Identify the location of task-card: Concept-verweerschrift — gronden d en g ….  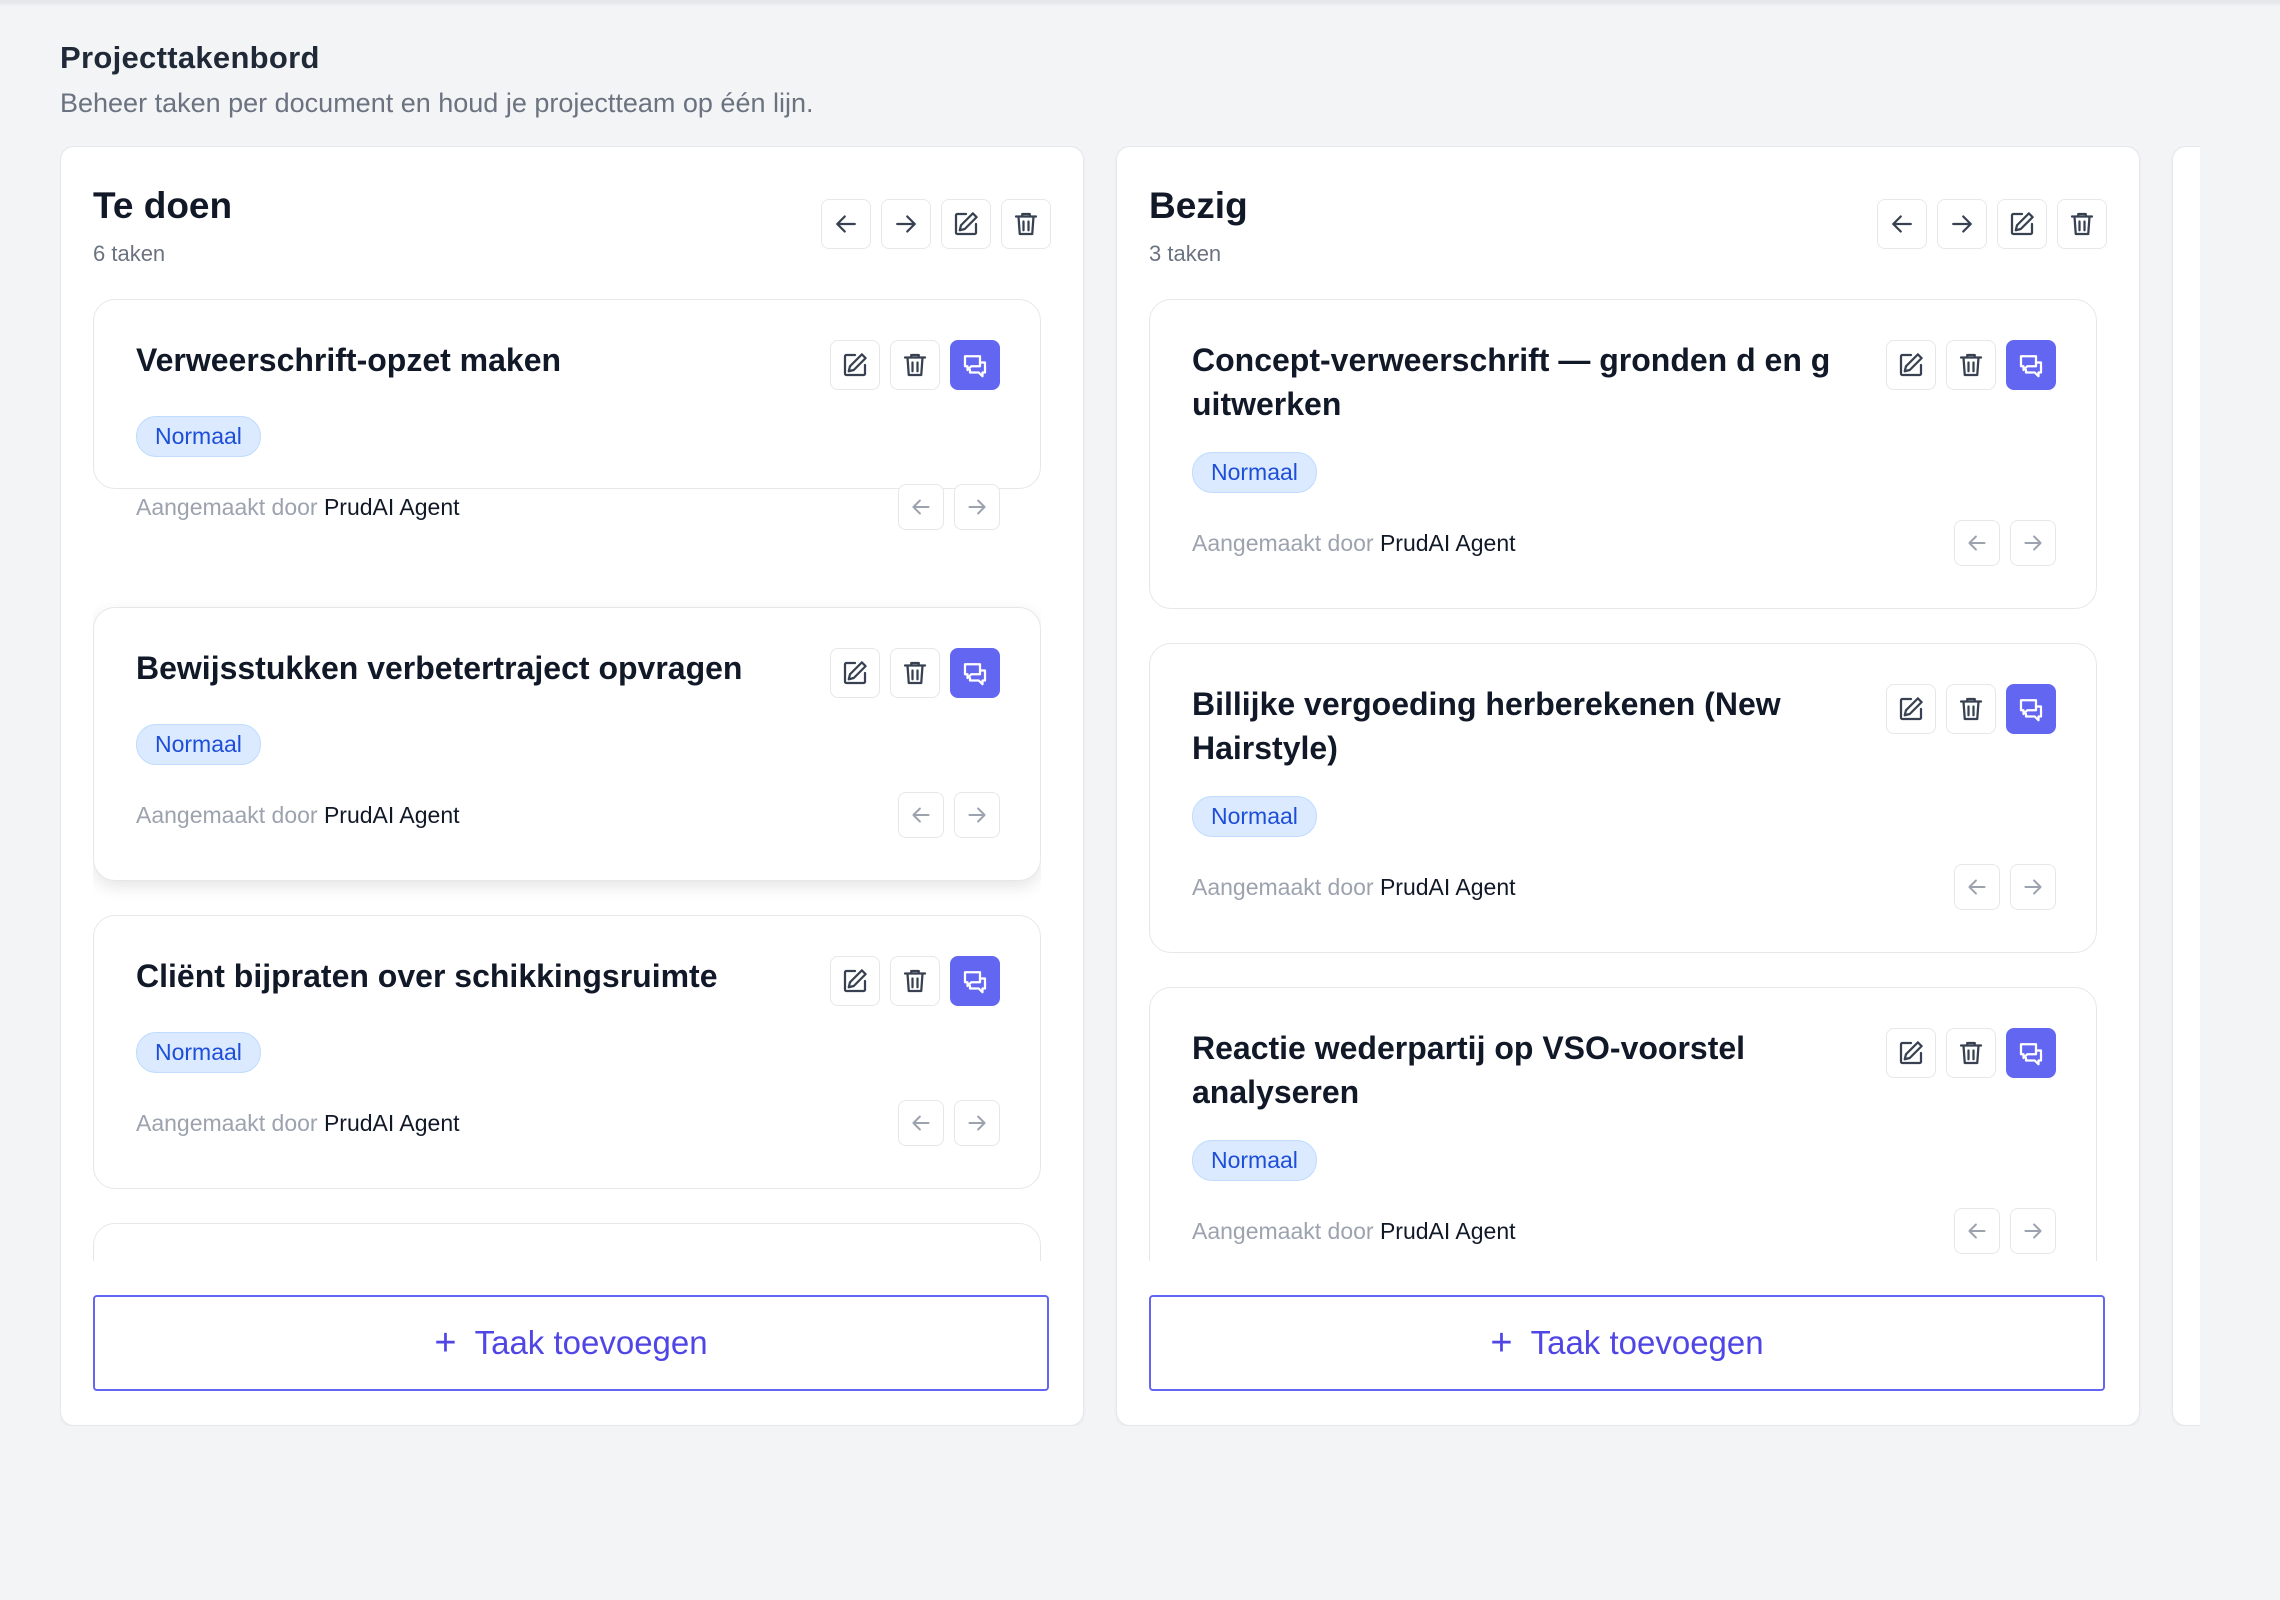
(1623, 454).